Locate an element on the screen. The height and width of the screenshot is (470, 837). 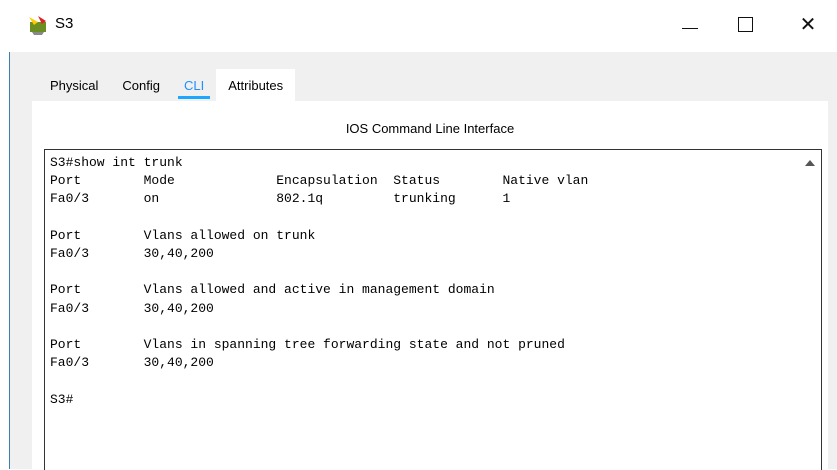
tab-label: Config is located at coordinates (141, 85).